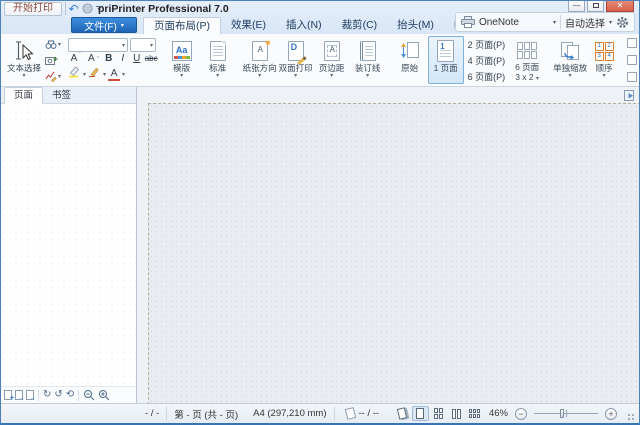 The height and width of the screenshot is (425, 640). Describe the element at coordinates (604, 51) in the screenshot. I see `order-icon: 12 34` at that location.